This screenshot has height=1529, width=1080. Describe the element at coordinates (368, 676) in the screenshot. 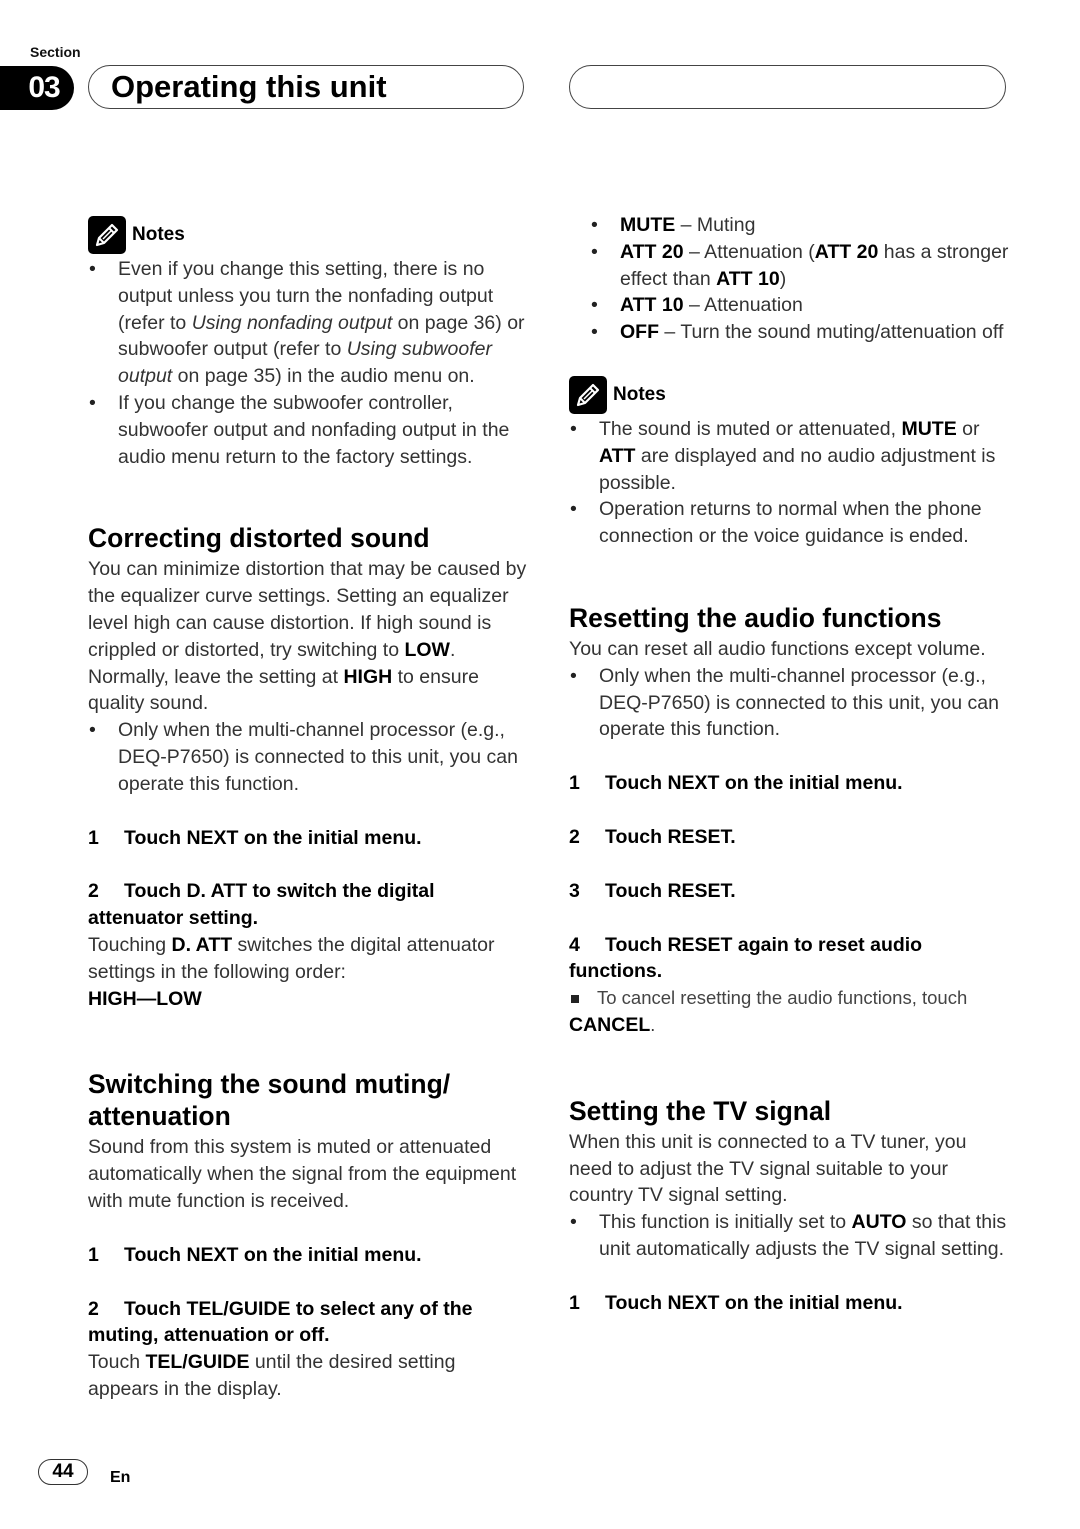

I see `keyword: HIGH` at that location.